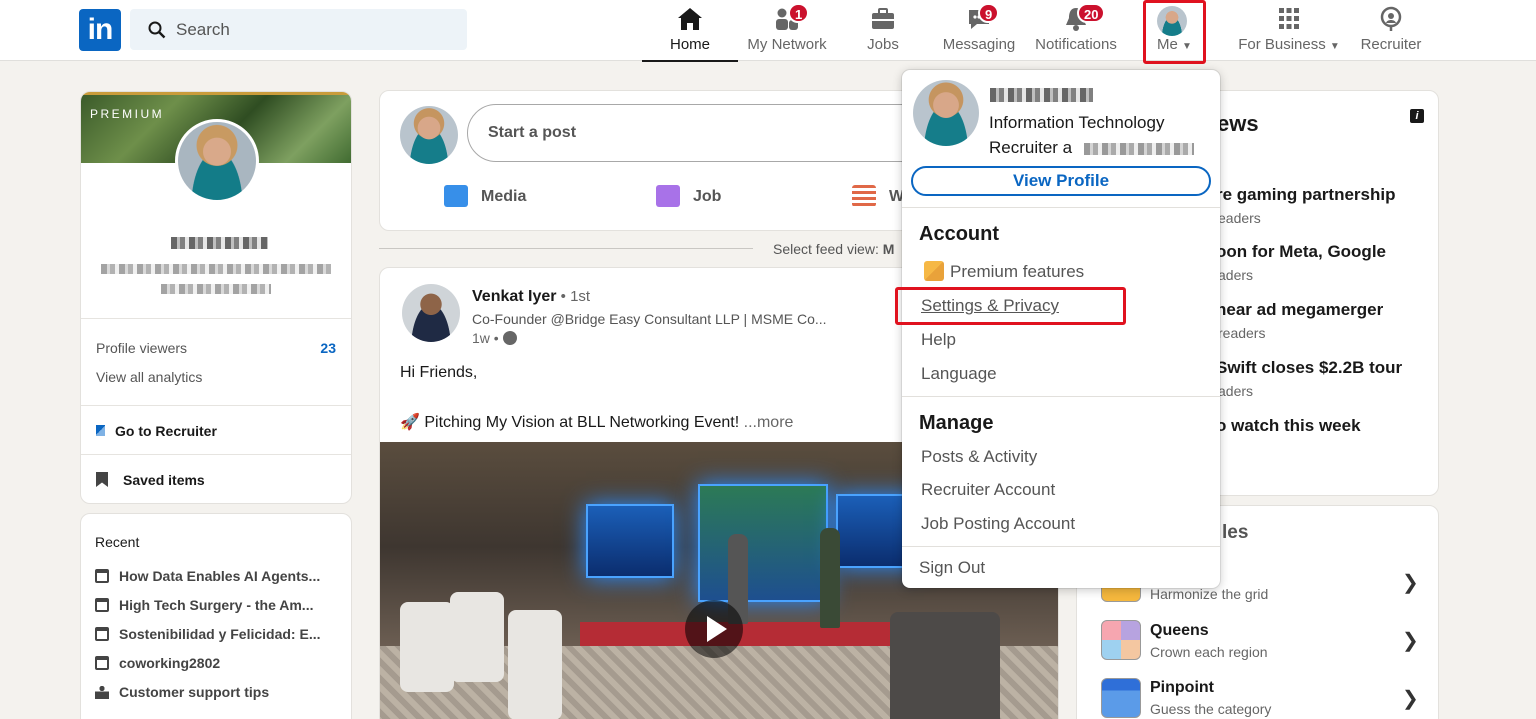 The width and height of the screenshot is (1536, 719). I want to click on recruiter-small-icon, so click(100, 430).